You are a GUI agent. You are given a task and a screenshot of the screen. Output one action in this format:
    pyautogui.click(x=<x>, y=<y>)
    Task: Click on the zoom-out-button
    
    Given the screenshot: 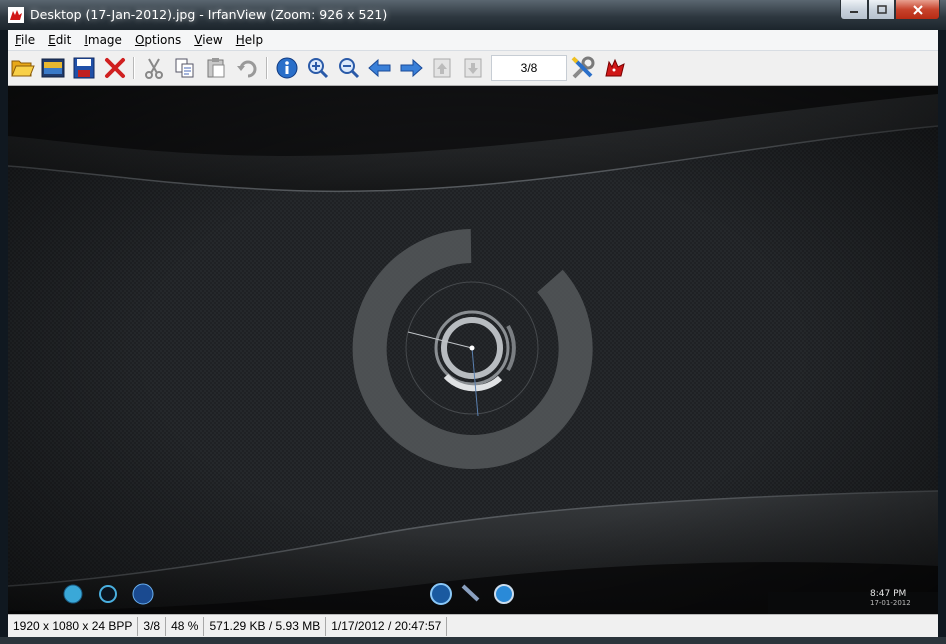 What is the action you would take?
    pyautogui.click(x=349, y=68)
    